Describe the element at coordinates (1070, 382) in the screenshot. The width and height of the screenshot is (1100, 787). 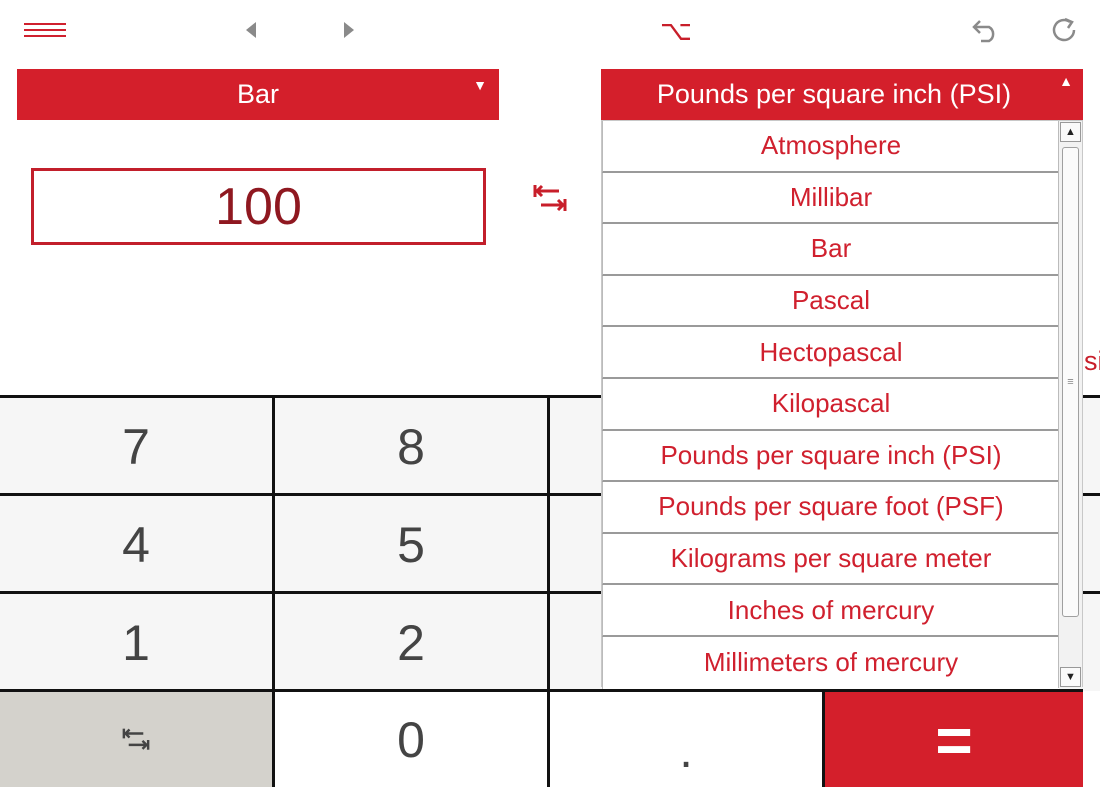
I see `scroll-thumb: ≡` at that location.